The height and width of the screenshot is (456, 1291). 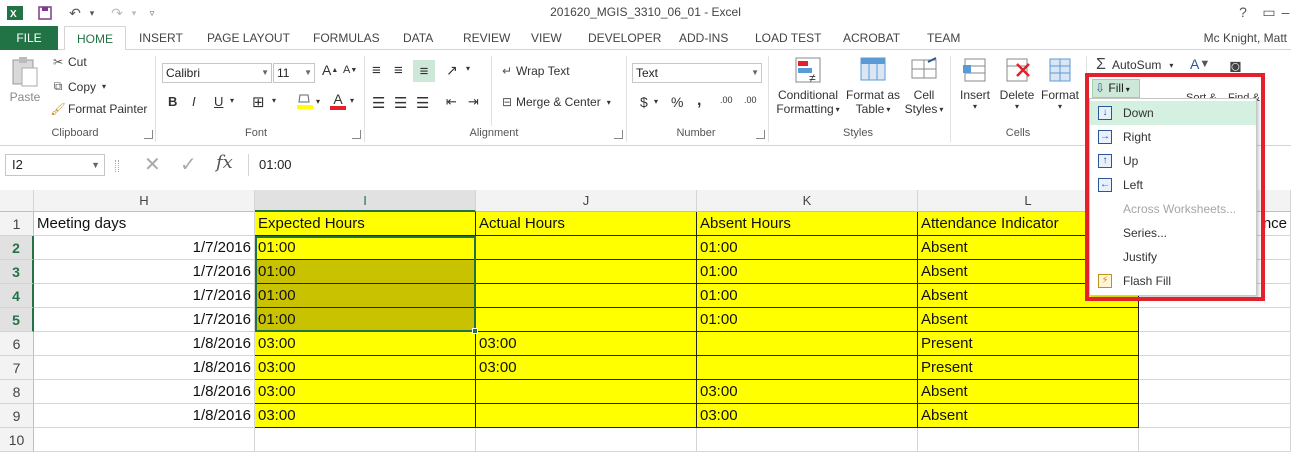 I want to click on increase-indent-icon: ⇥, so click(x=473, y=102).